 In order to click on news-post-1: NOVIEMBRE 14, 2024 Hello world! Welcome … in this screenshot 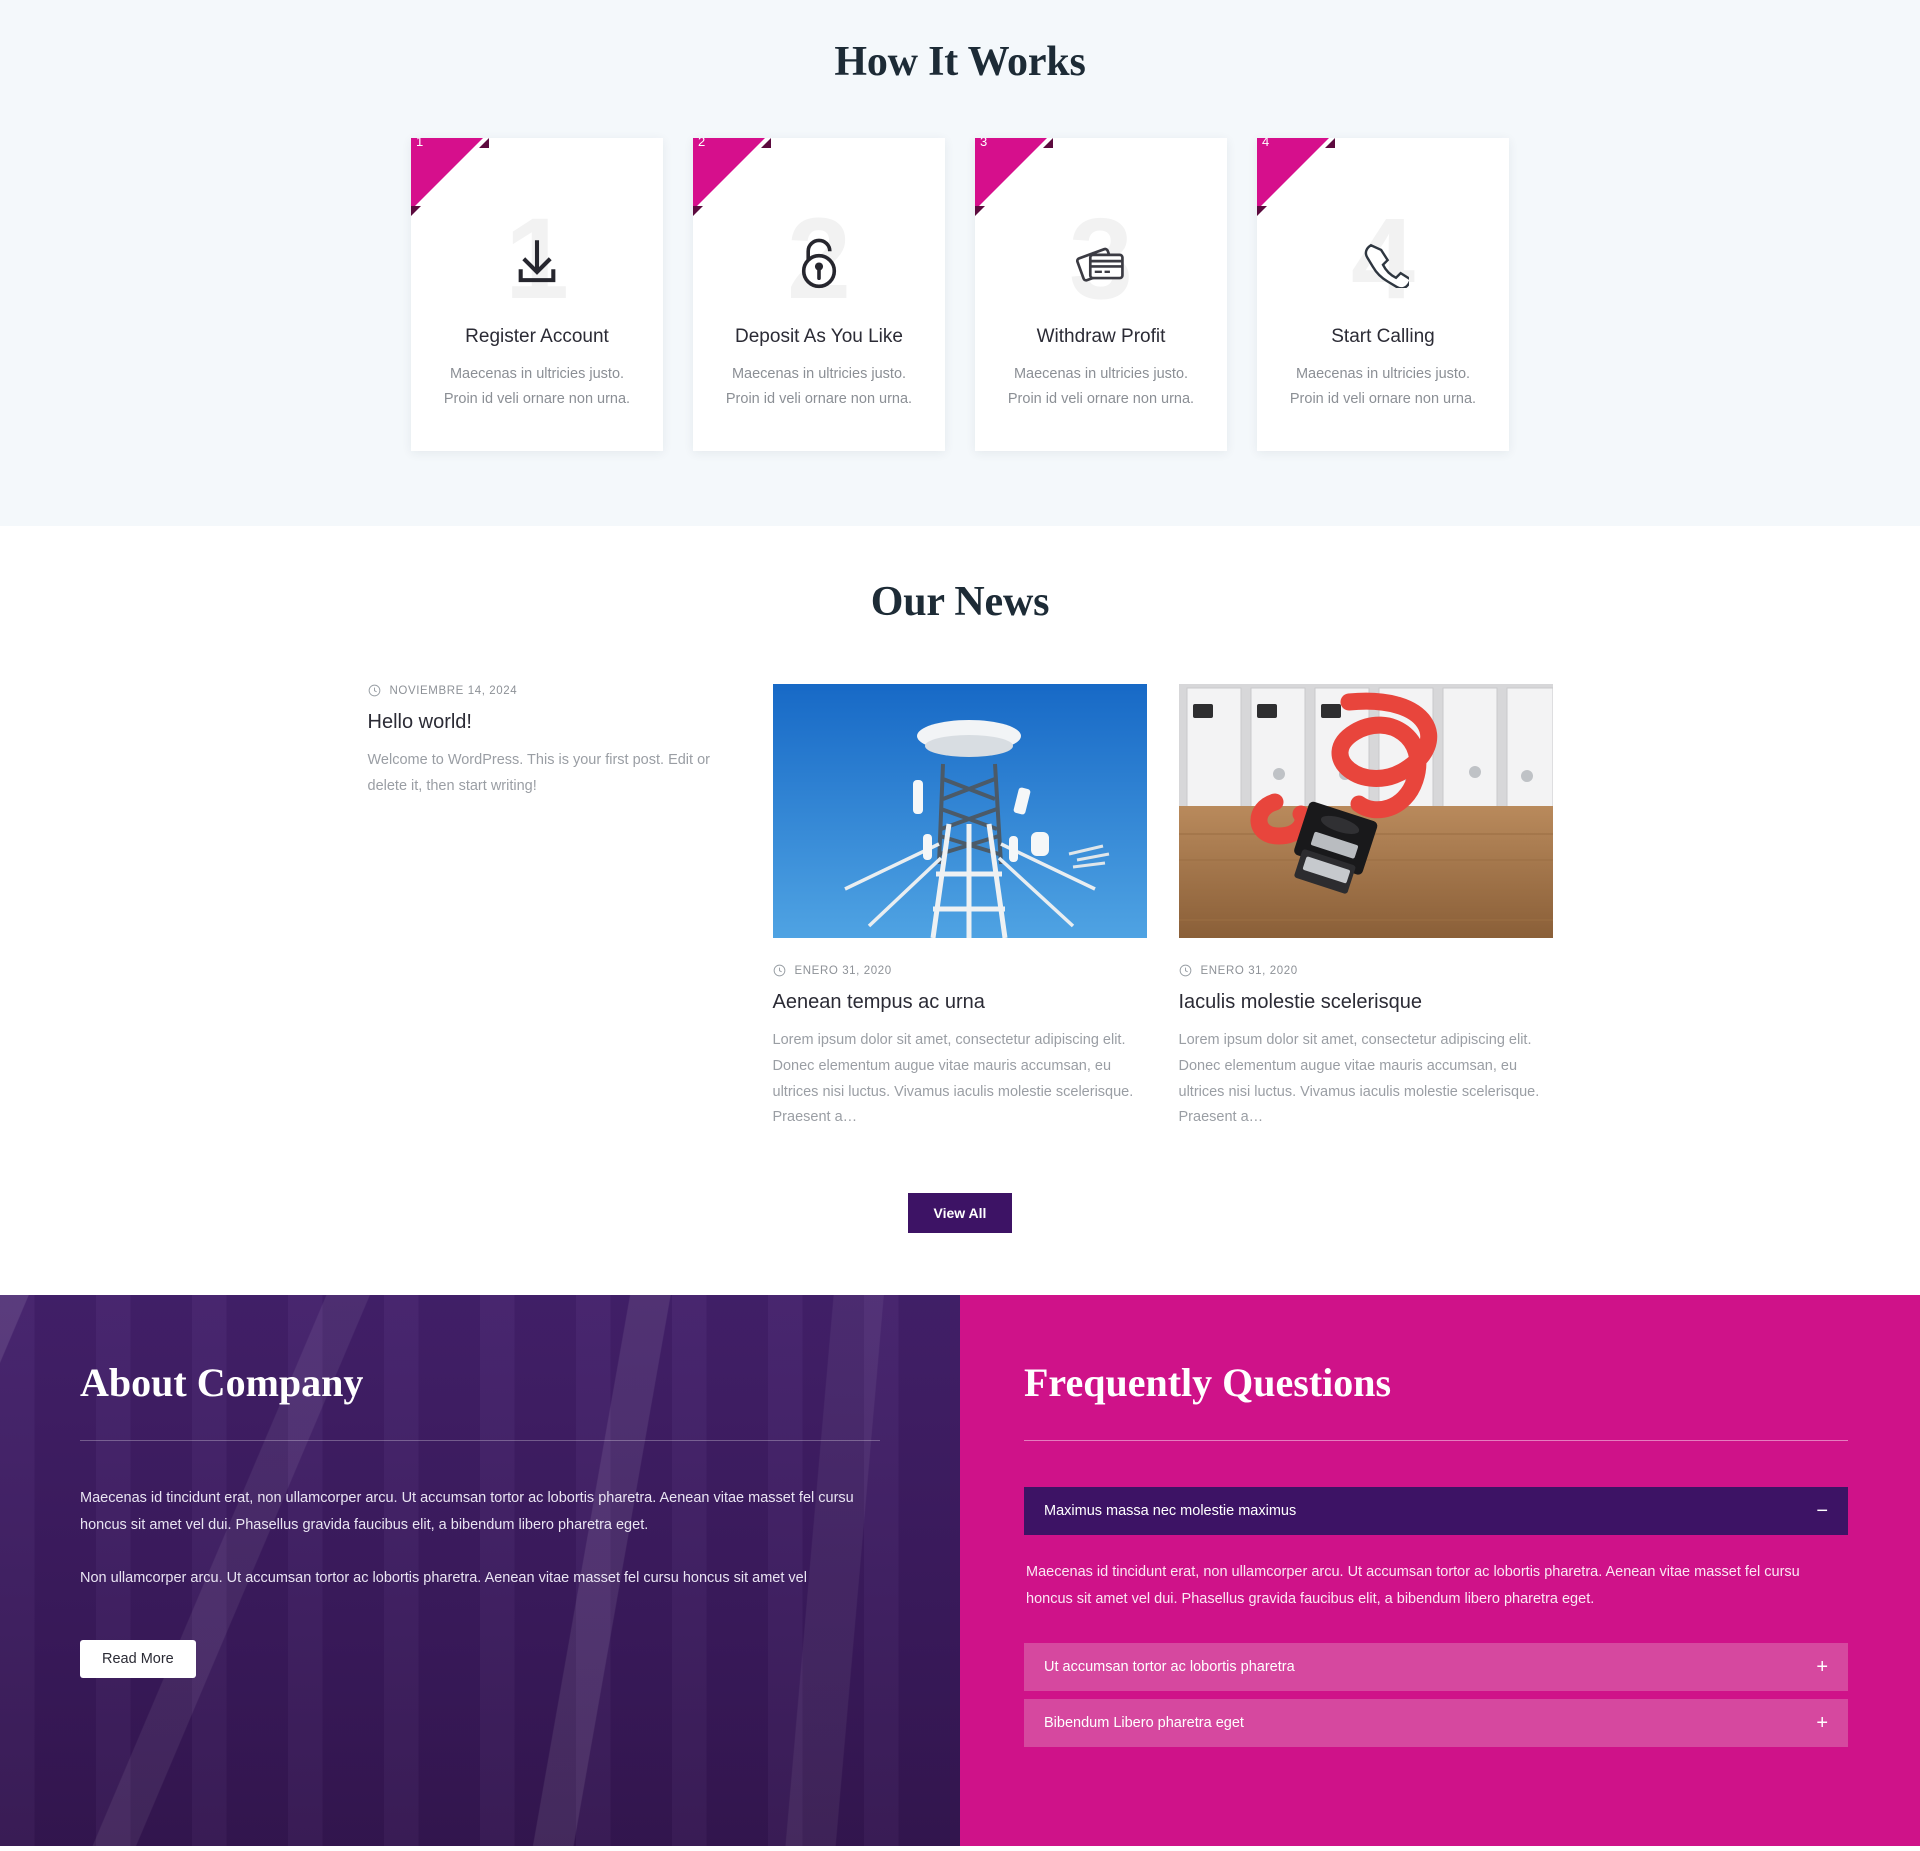, I will do `click(554, 907)`.